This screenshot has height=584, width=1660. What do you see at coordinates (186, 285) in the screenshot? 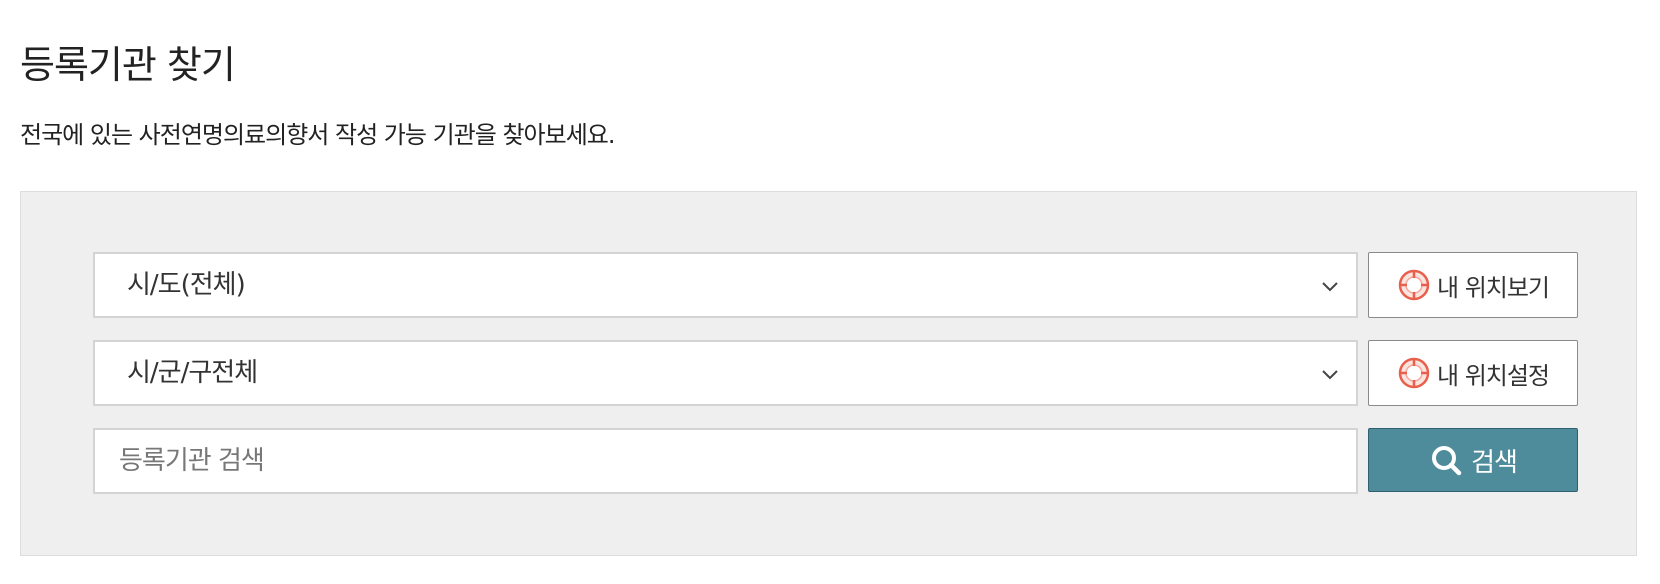
I see `region-select-value: 시/도(전체)` at bounding box center [186, 285].